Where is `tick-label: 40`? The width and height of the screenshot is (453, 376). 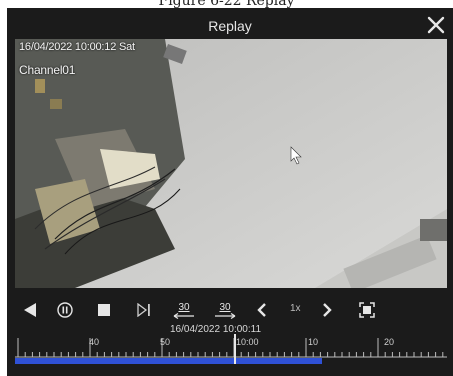 tick-label: 40 is located at coordinates (94, 342).